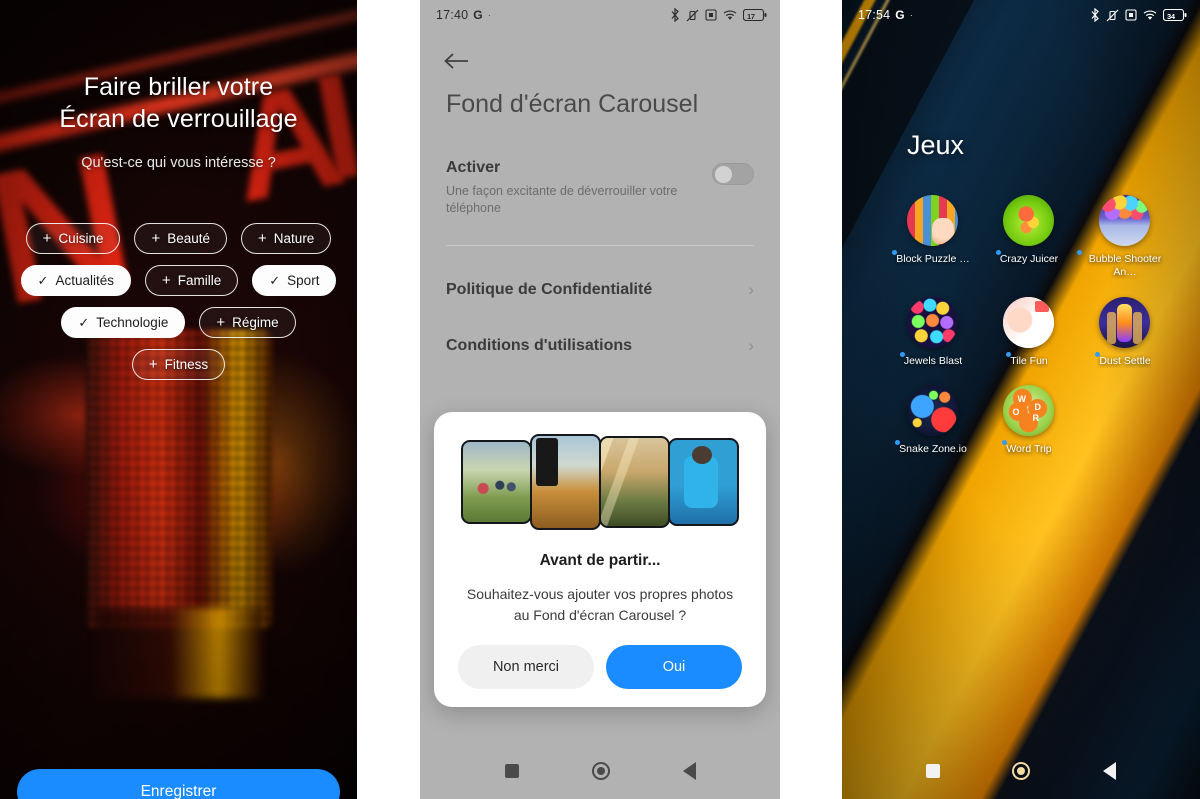 The image size is (1200, 799). Describe the element at coordinates (186, 364) in the screenshot. I see `chip-label: Fitness` at that location.